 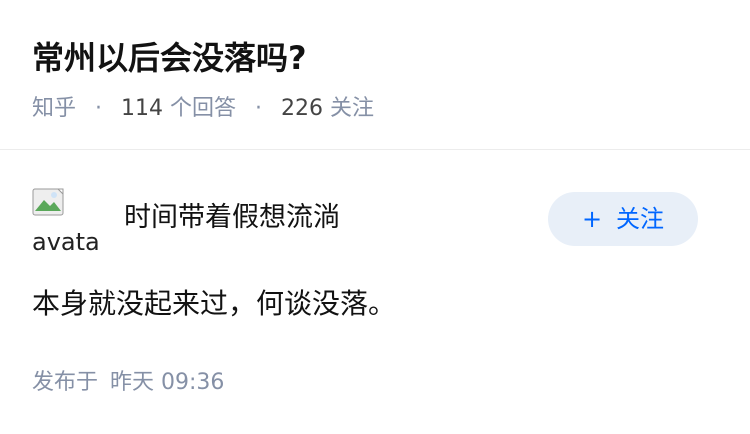 I want to click on avatar: avatar, so click(x=66, y=220).